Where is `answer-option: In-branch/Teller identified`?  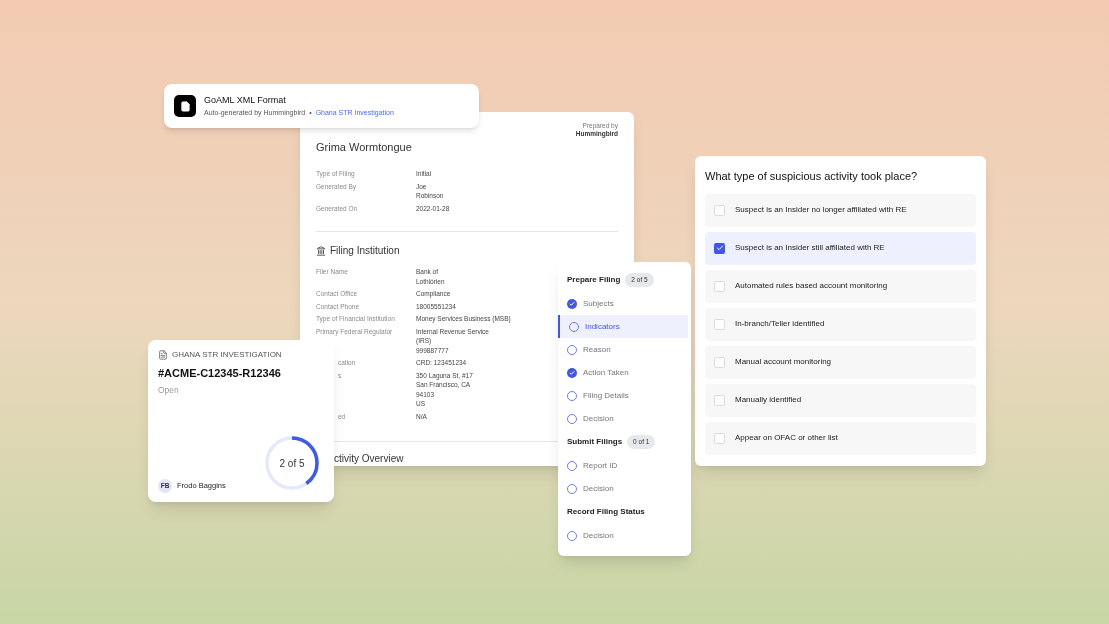
answer-option: In-branch/Teller identified is located at coordinates (840, 324).